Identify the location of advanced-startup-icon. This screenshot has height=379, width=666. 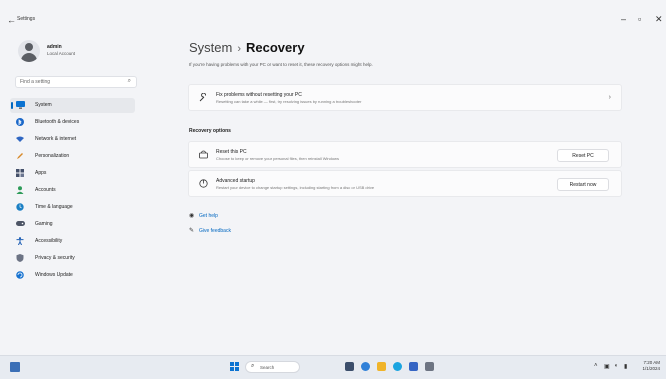
(203, 184).